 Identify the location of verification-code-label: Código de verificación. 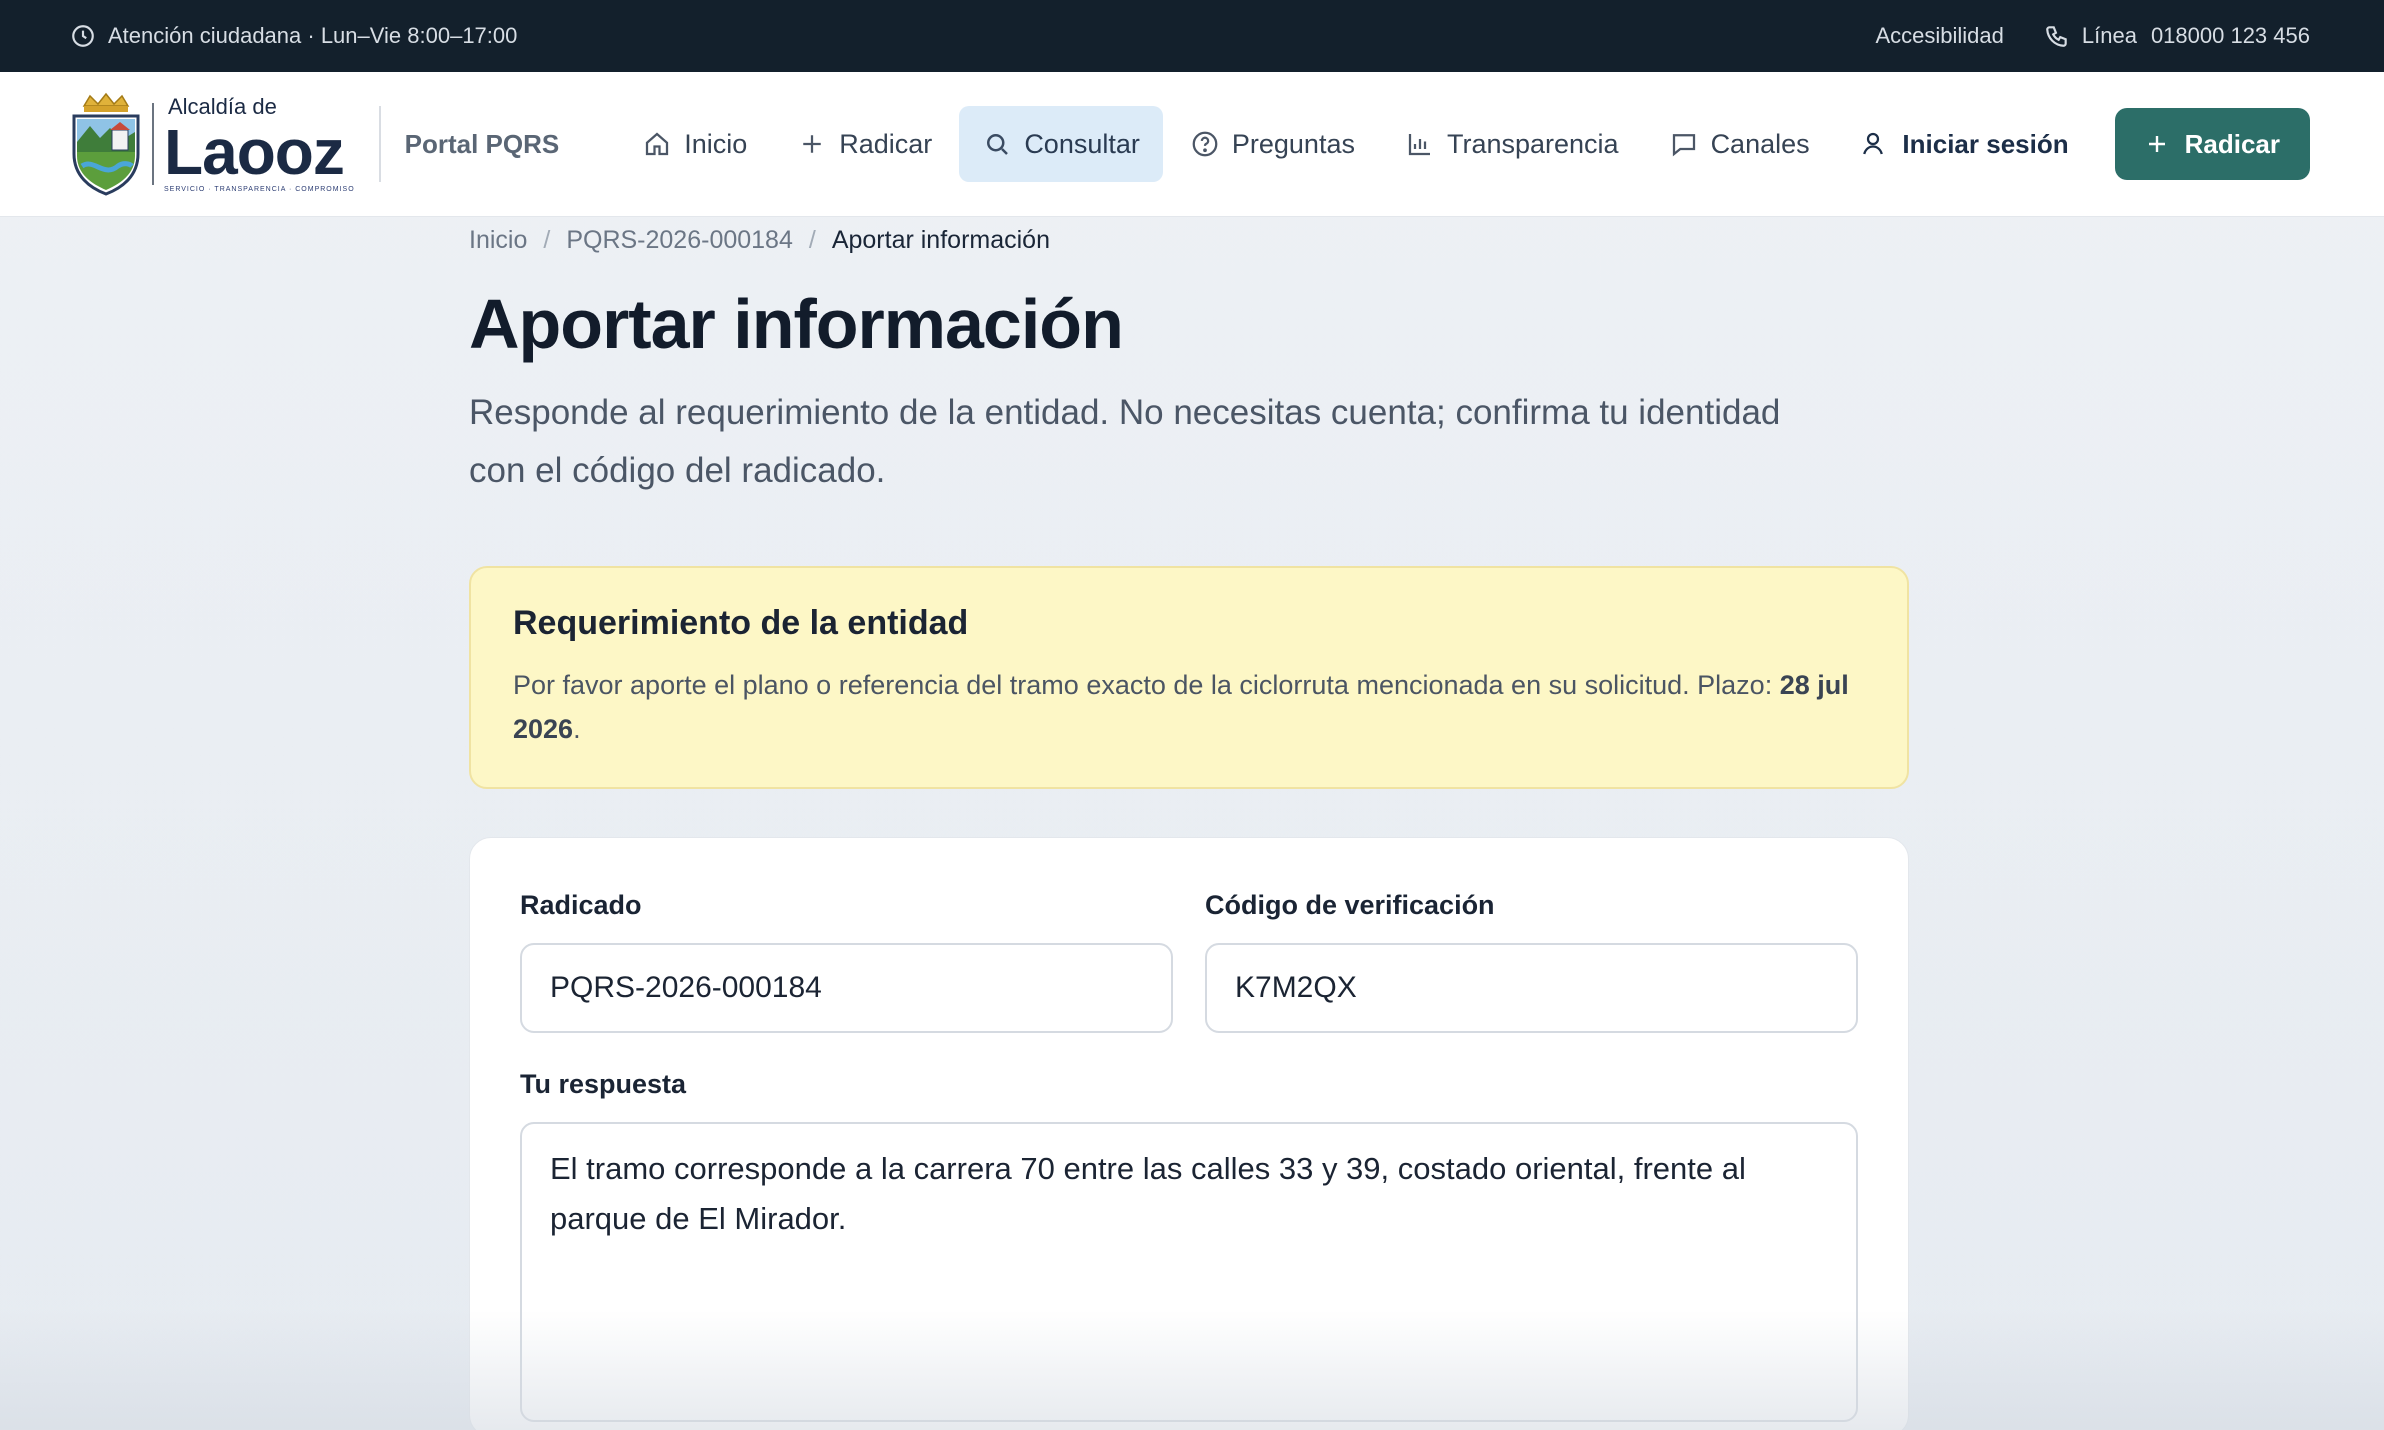
(1350, 905).